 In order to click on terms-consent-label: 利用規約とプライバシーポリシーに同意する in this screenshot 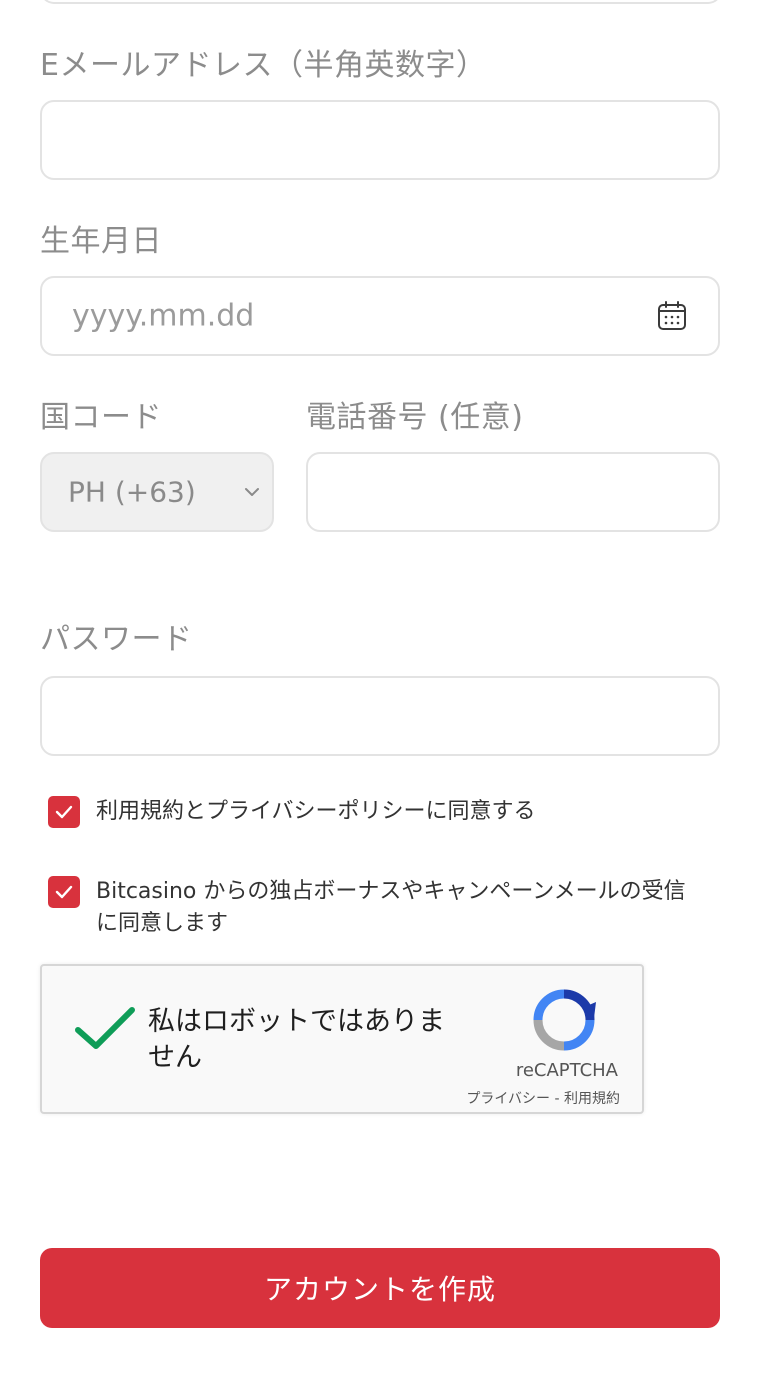, I will do `click(316, 811)`.